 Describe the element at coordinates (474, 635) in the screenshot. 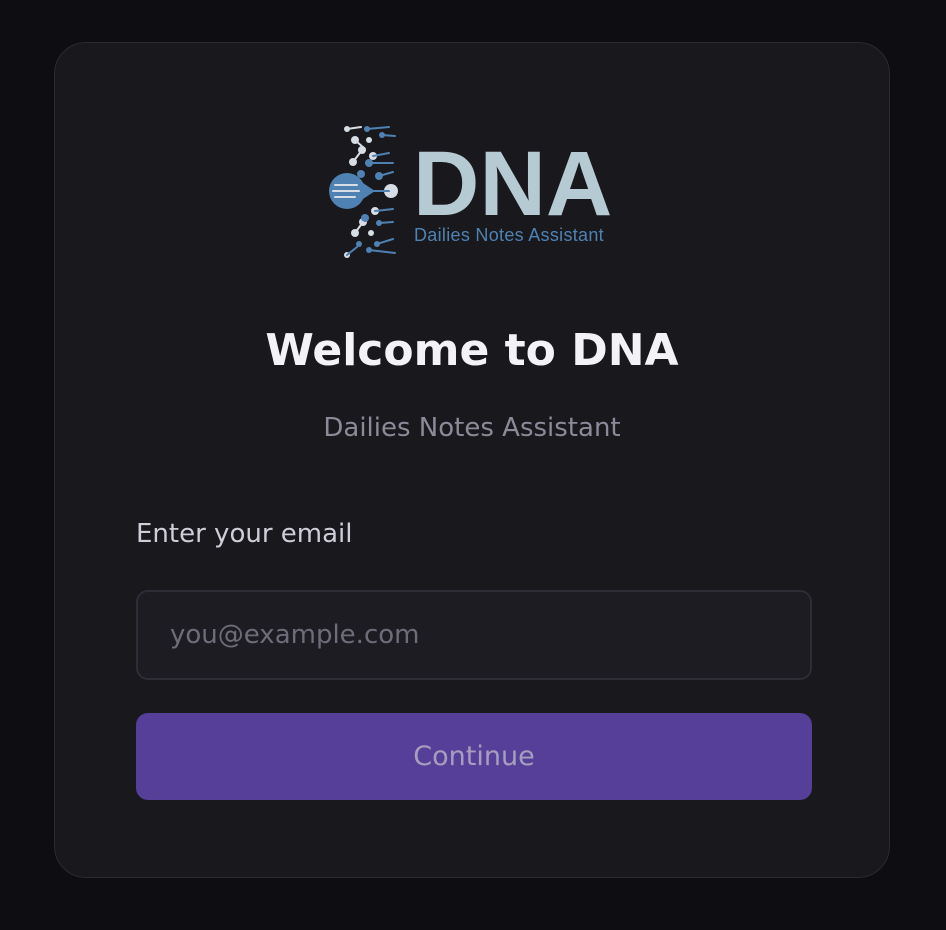

I see `email-input` at that location.